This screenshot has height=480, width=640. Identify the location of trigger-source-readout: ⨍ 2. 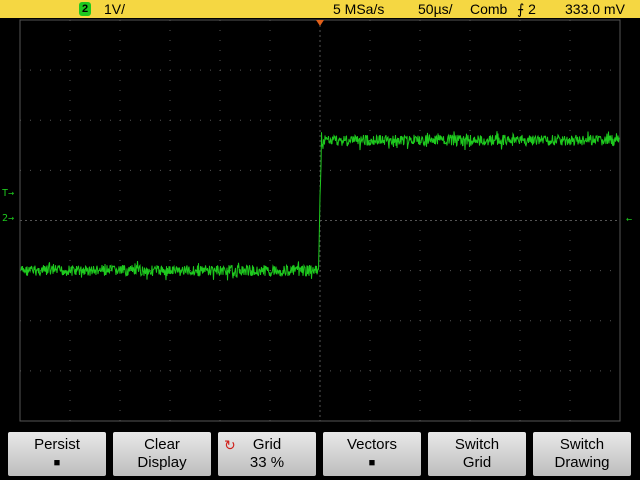
(526, 9).